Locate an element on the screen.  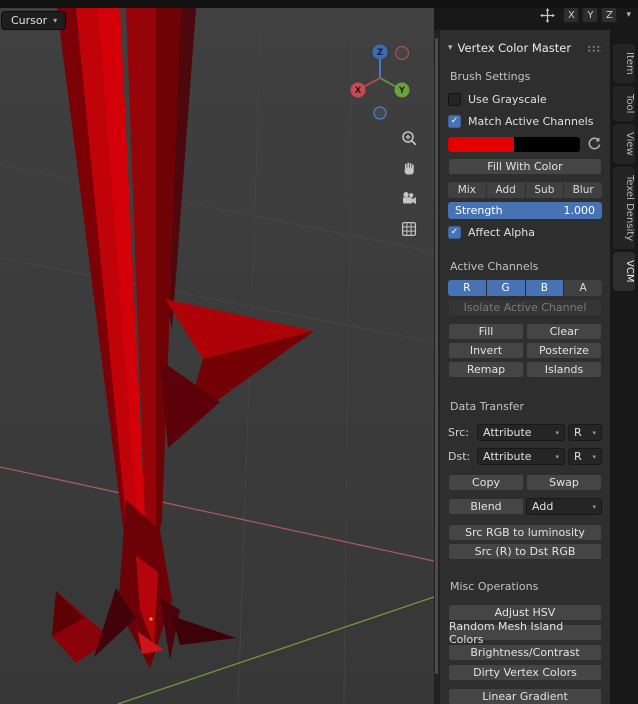
primary-color-swatch is located at coordinates (481, 144).